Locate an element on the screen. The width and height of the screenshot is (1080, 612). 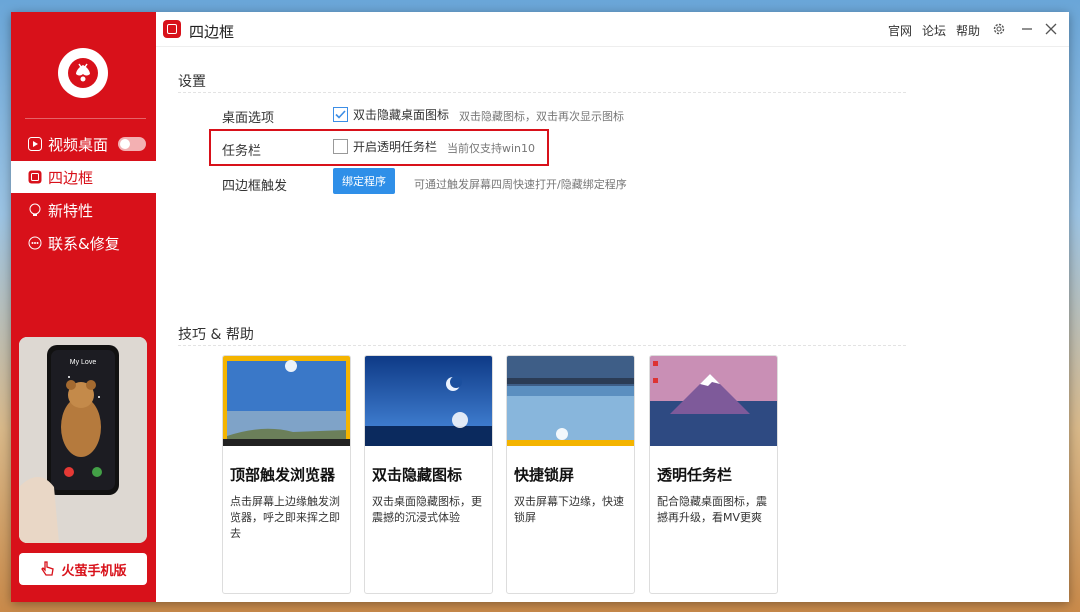
hide-desktop-icons-checkbox is located at coordinates (340, 114).